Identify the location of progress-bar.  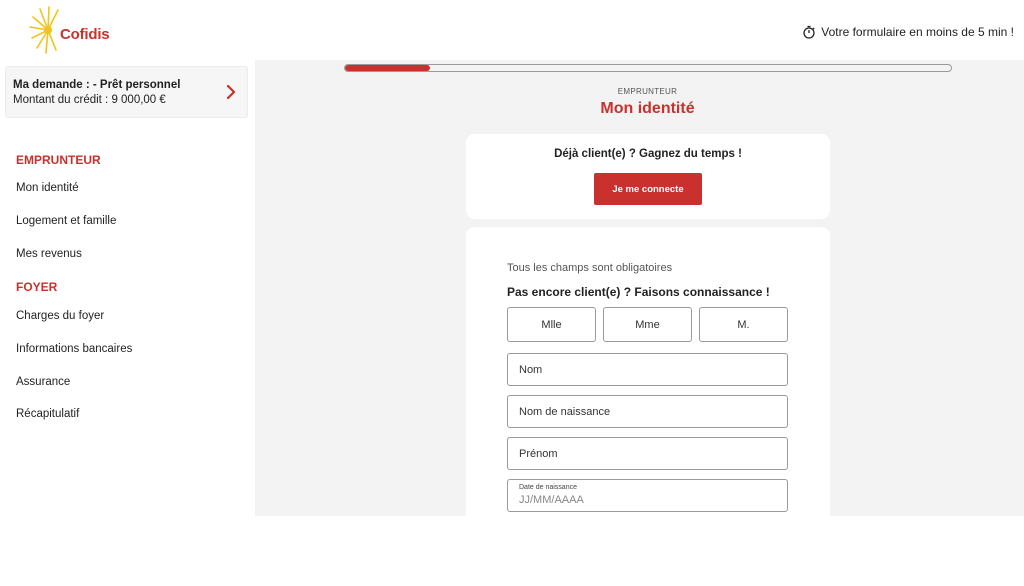
(648, 68).